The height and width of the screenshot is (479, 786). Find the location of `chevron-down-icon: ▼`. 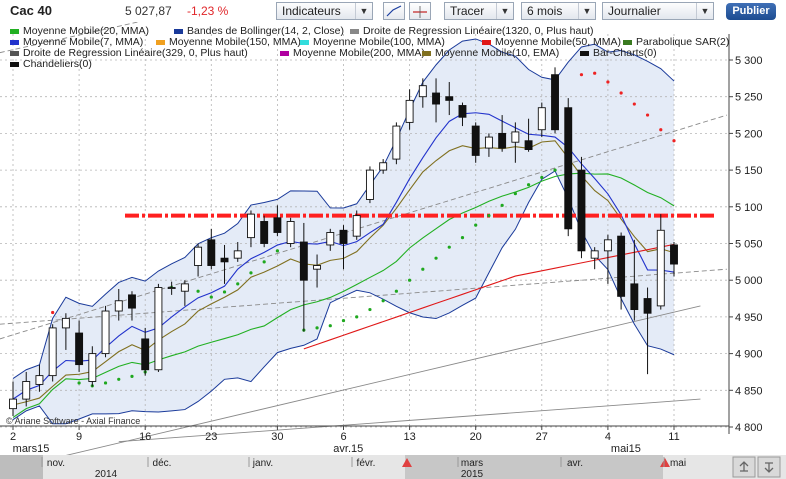

chevron-down-icon: ▼ is located at coordinates (586, 11).